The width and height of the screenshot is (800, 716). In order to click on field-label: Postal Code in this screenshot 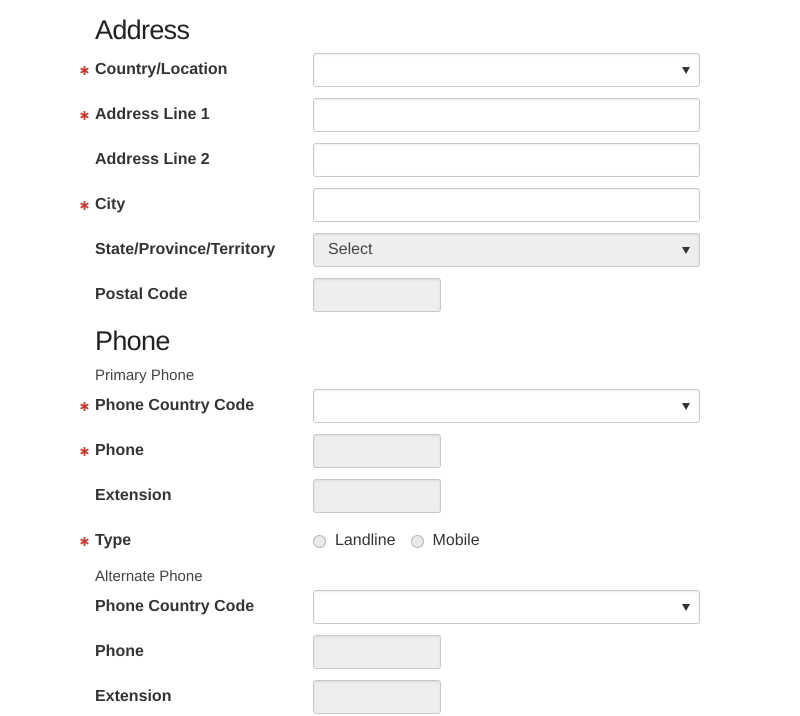, I will do `click(141, 295)`.